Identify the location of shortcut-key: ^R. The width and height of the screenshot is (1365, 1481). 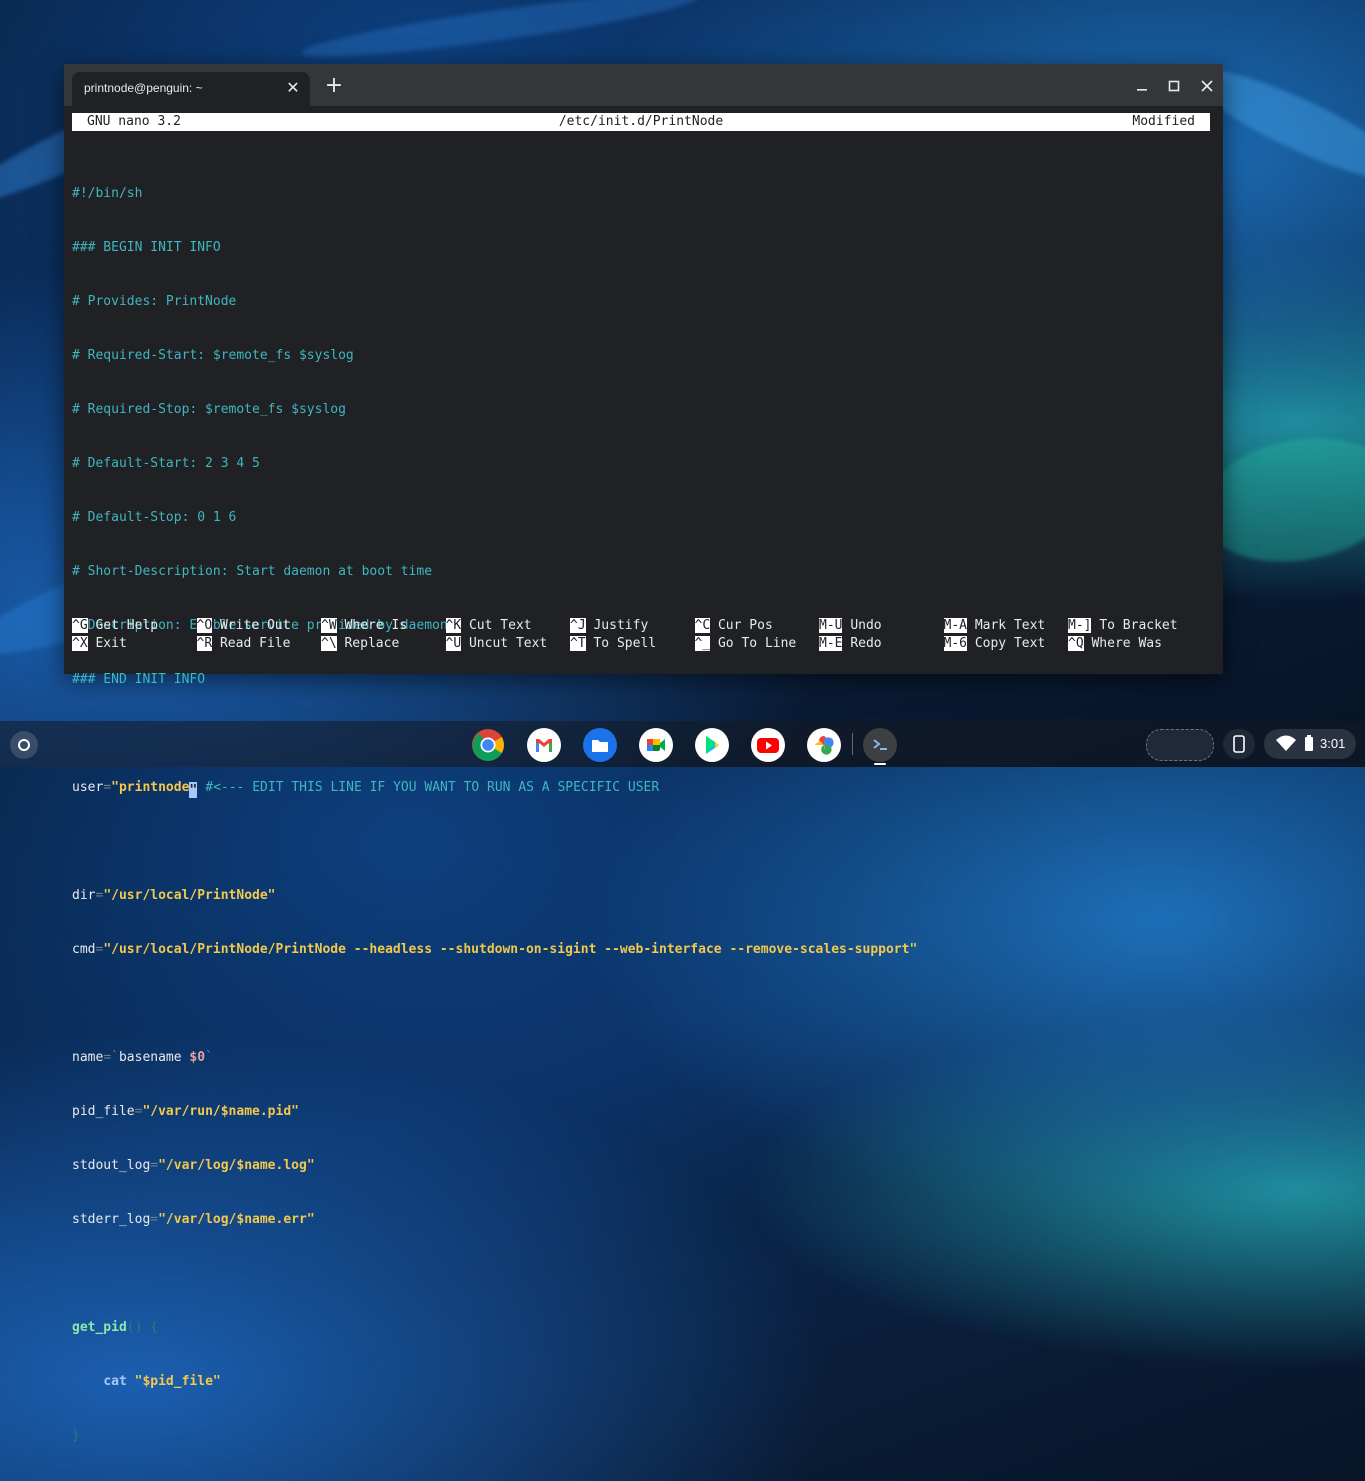
(204, 643).